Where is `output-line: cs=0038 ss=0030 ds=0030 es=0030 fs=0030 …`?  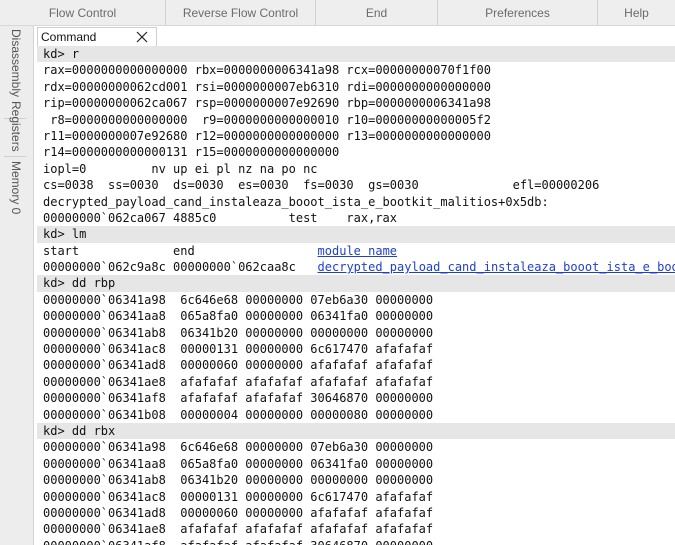
output-line: cs=0038 ss=0030 ds=0030 es=0030 fs=0030 … is located at coordinates (356, 185).